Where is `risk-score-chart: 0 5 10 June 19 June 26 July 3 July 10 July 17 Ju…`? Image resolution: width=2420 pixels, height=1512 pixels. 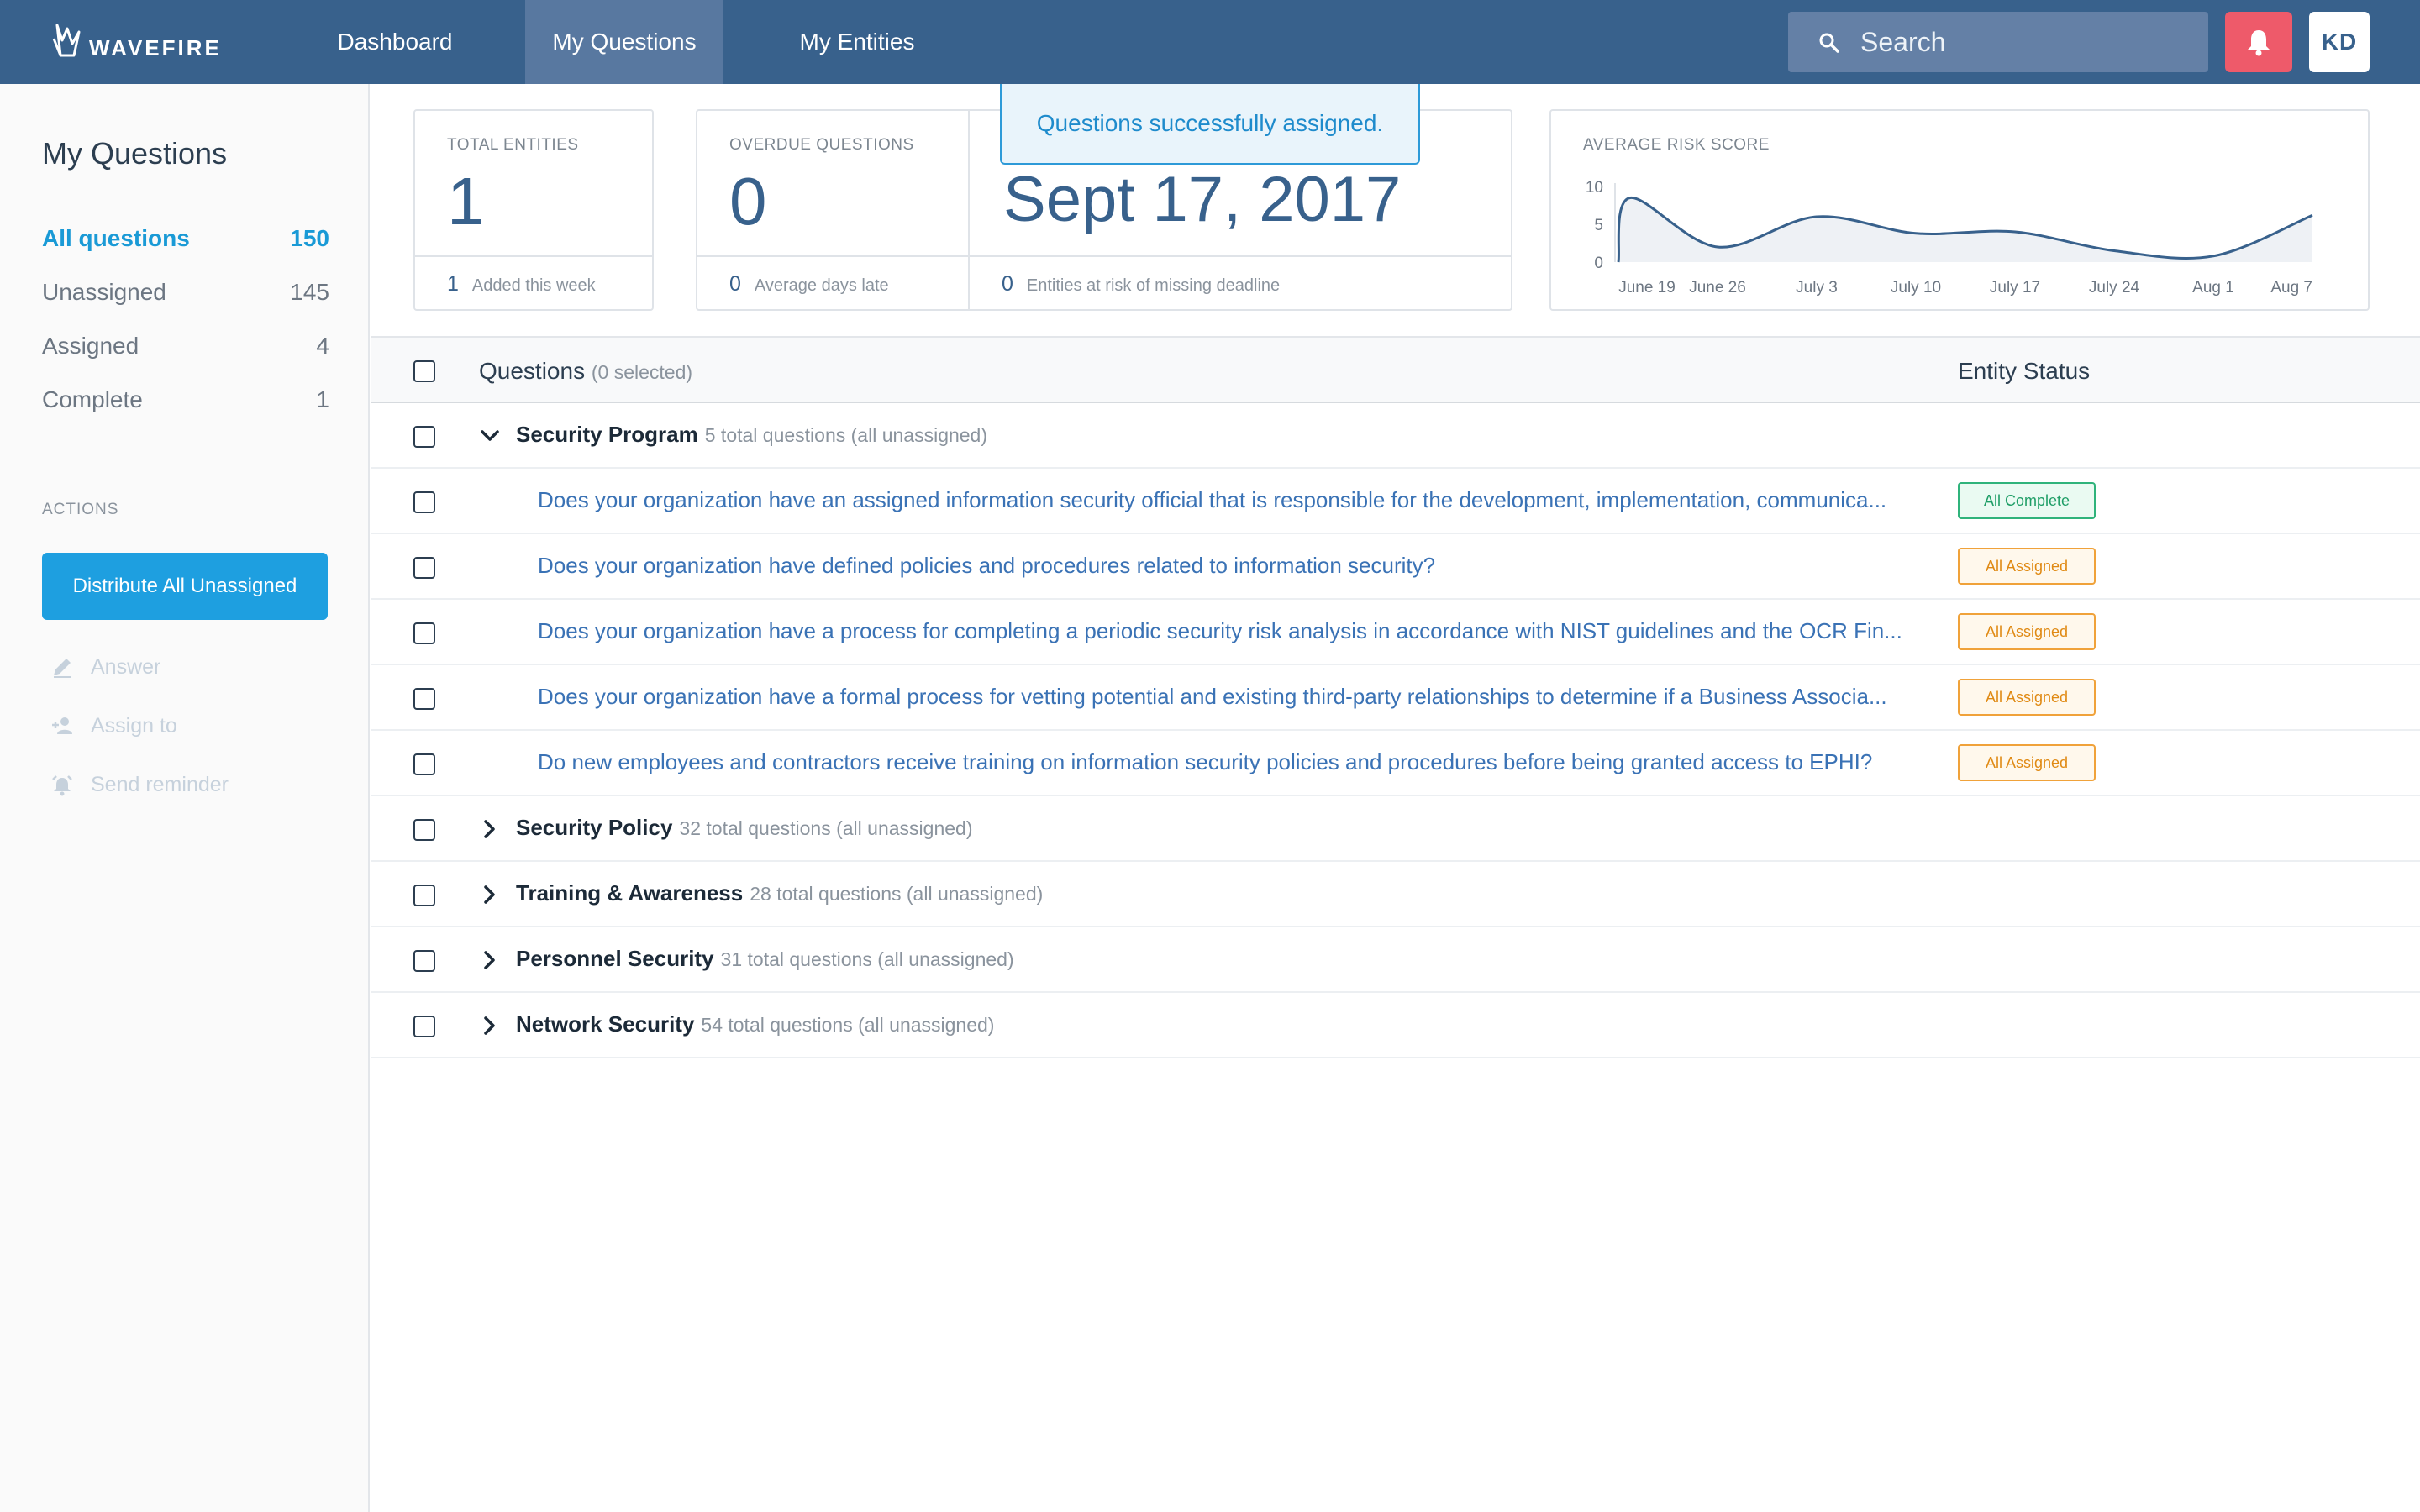
risk-score-chart: 0 5 10 June 19 June 26 July 3 July 10 July 17 Ju… is located at coordinates (1949, 238).